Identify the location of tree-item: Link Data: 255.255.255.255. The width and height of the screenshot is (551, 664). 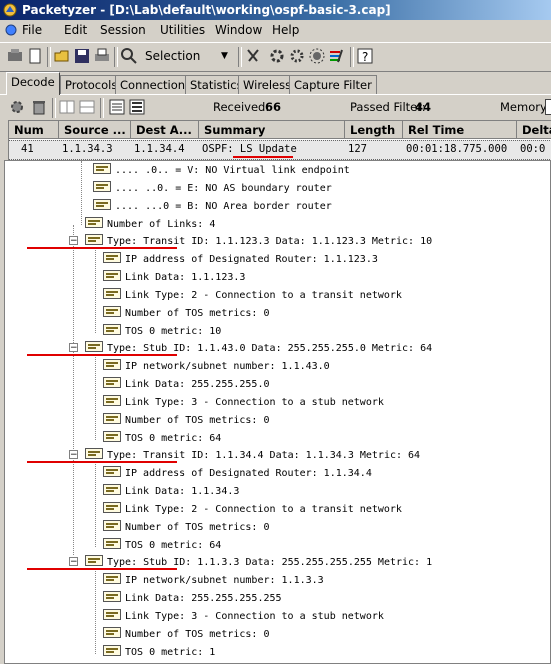
(192, 598).